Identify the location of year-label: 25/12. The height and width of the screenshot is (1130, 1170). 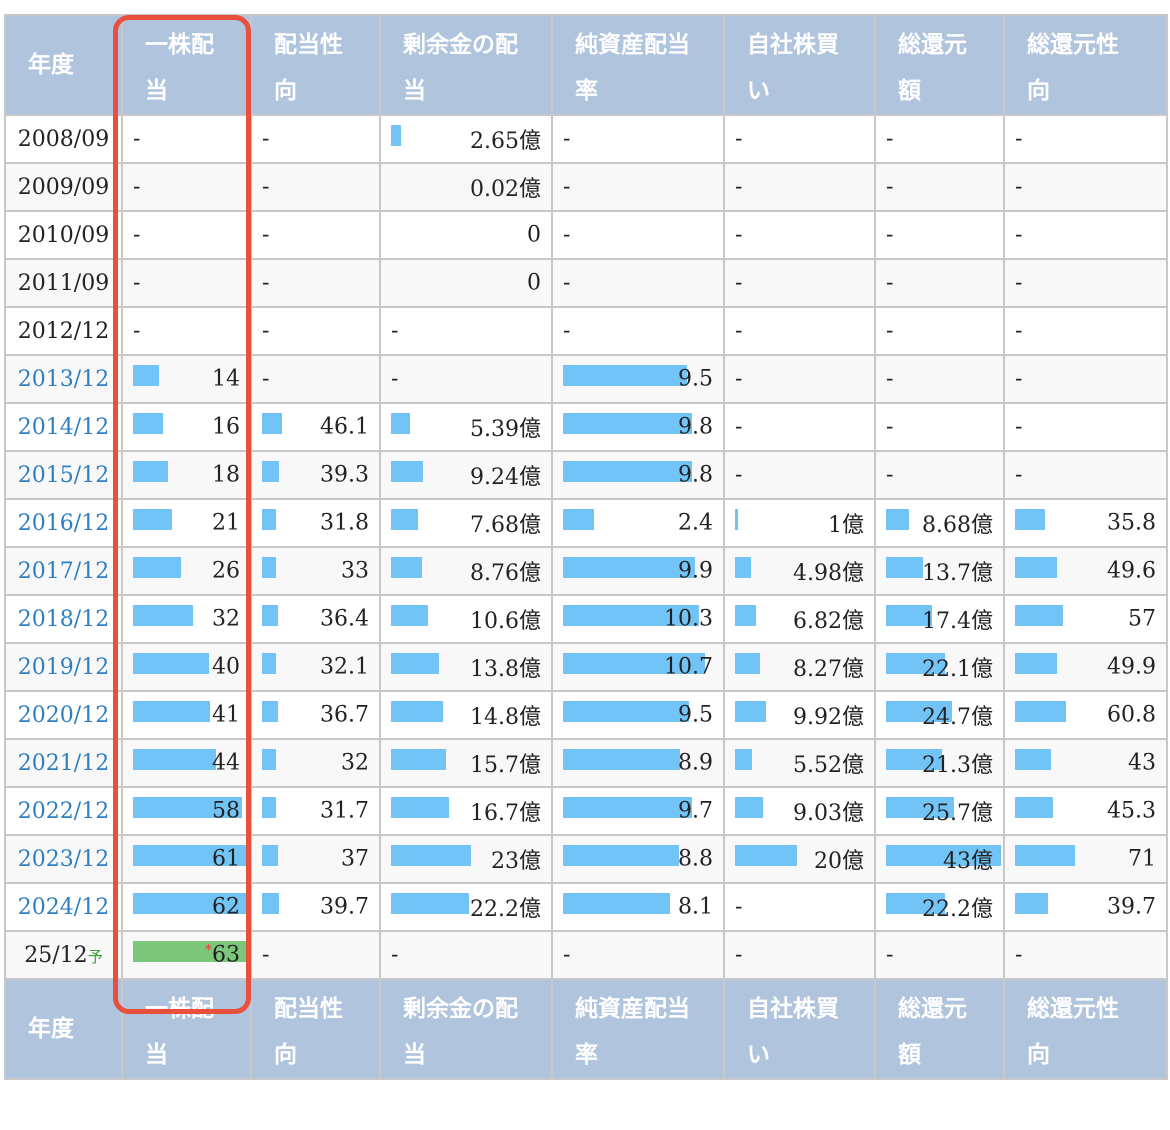
(56, 955).